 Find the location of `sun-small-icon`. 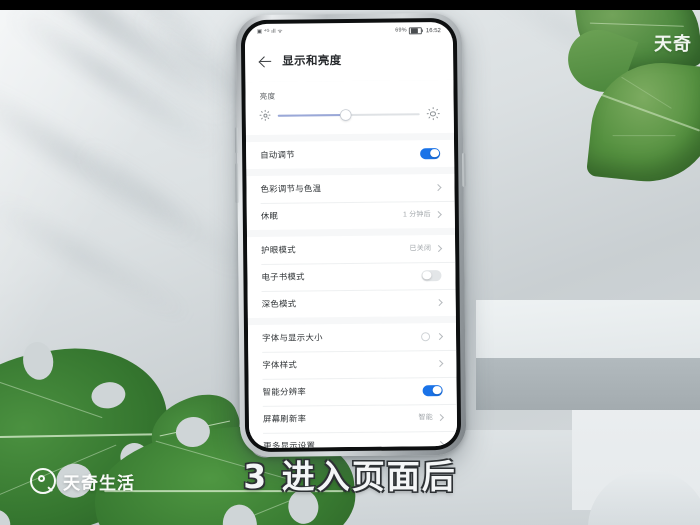

sun-small-icon is located at coordinates (265, 115).